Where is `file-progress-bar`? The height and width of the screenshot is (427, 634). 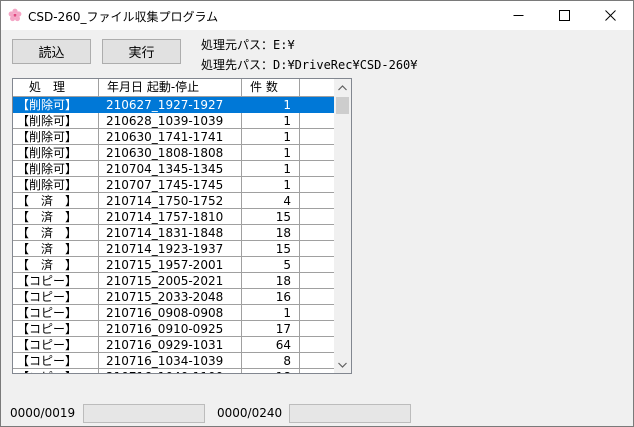
file-progress-bar is located at coordinates (144, 413).